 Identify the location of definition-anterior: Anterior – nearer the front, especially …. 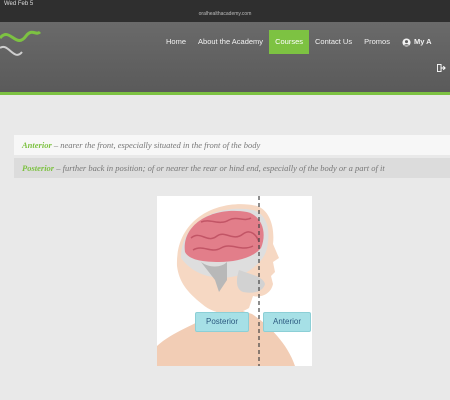
(232, 145).